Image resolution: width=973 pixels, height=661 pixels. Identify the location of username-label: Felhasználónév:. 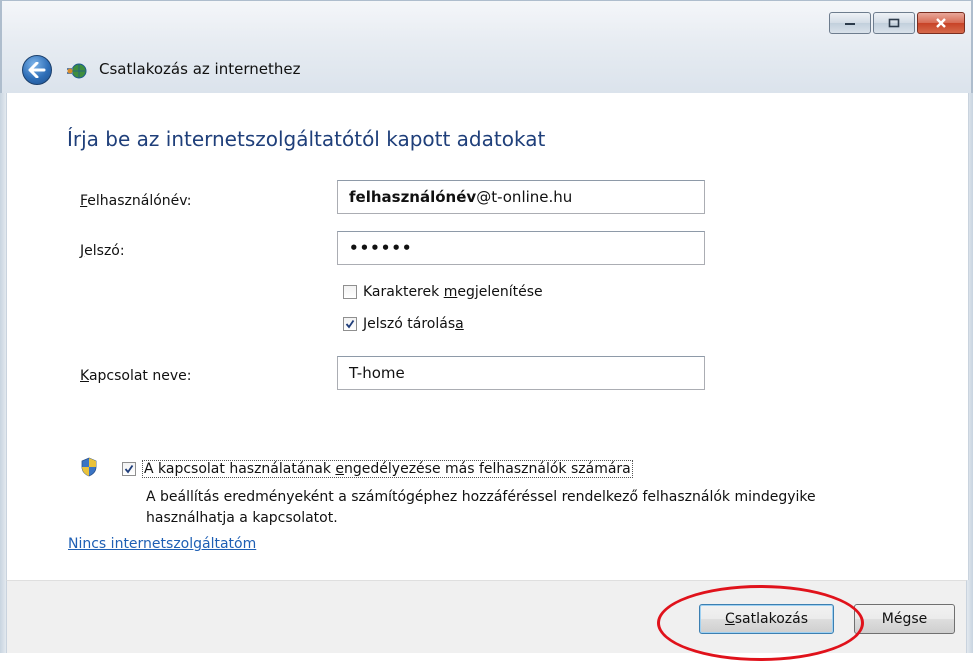
(136, 201).